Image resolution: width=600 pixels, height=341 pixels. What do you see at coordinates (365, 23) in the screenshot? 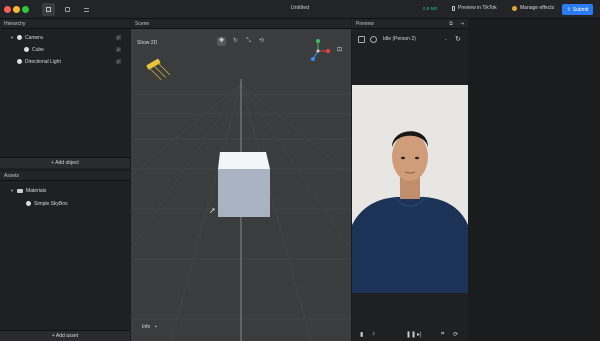
I see `preview-title: Preview` at bounding box center [365, 23].